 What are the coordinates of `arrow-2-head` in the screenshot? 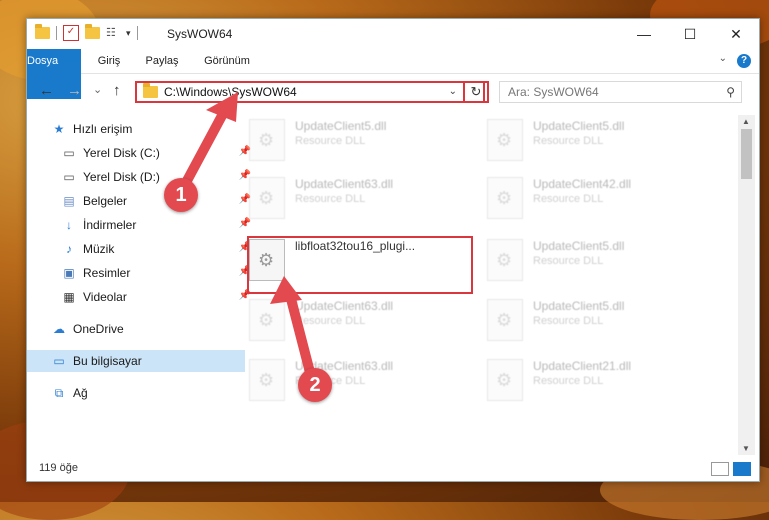 It's located at (286, 290).